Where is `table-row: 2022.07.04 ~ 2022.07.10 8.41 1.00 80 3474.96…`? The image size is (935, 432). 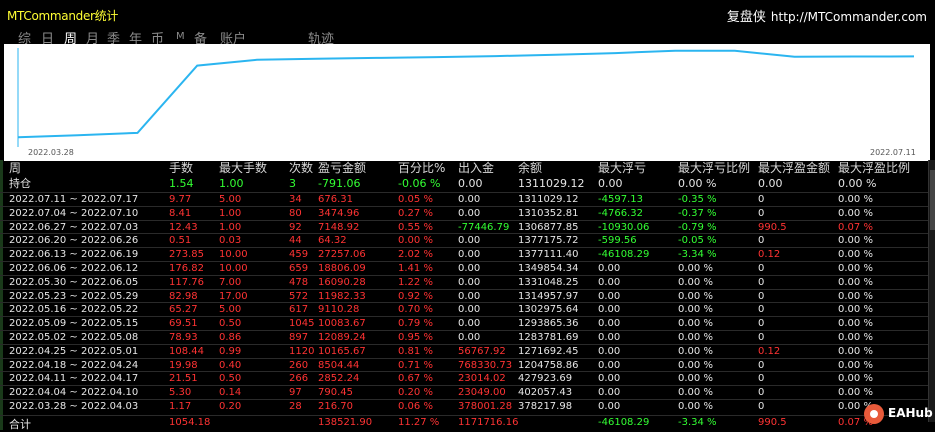 table-row: 2022.07.04 ~ 2022.07.10 8.41 1.00 80 3474.96… is located at coordinates (464, 212).